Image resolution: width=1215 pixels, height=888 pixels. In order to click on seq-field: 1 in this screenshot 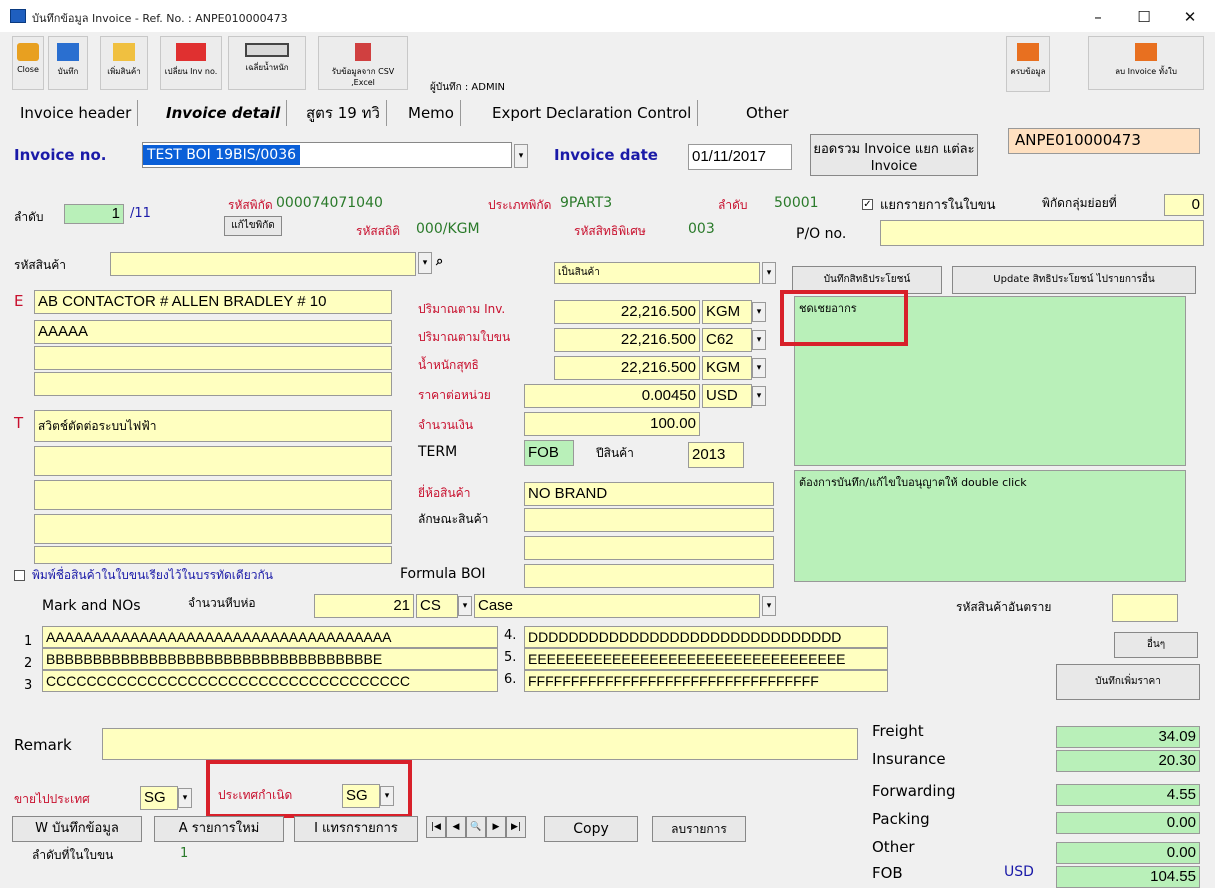, I will do `click(94, 214)`.